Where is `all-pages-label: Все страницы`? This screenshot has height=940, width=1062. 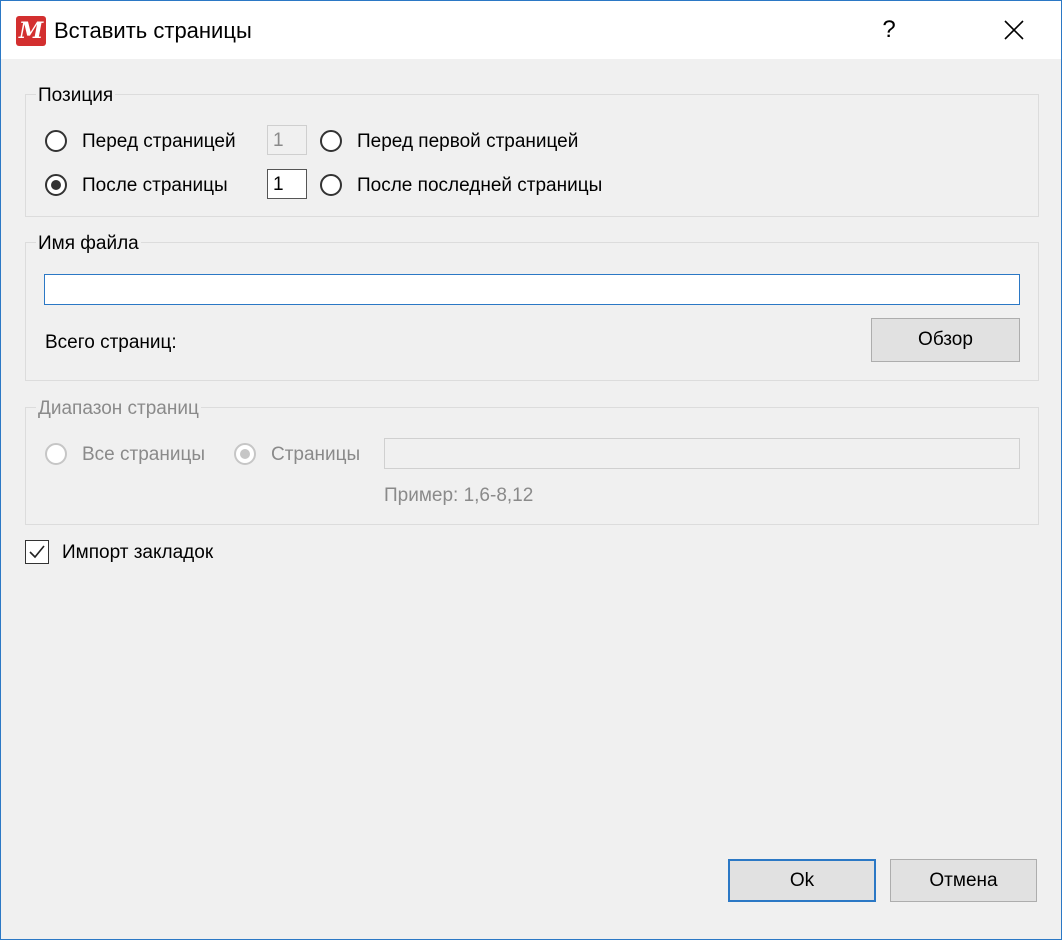 all-pages-label: Все страницы is located at coordinates (143, 454).